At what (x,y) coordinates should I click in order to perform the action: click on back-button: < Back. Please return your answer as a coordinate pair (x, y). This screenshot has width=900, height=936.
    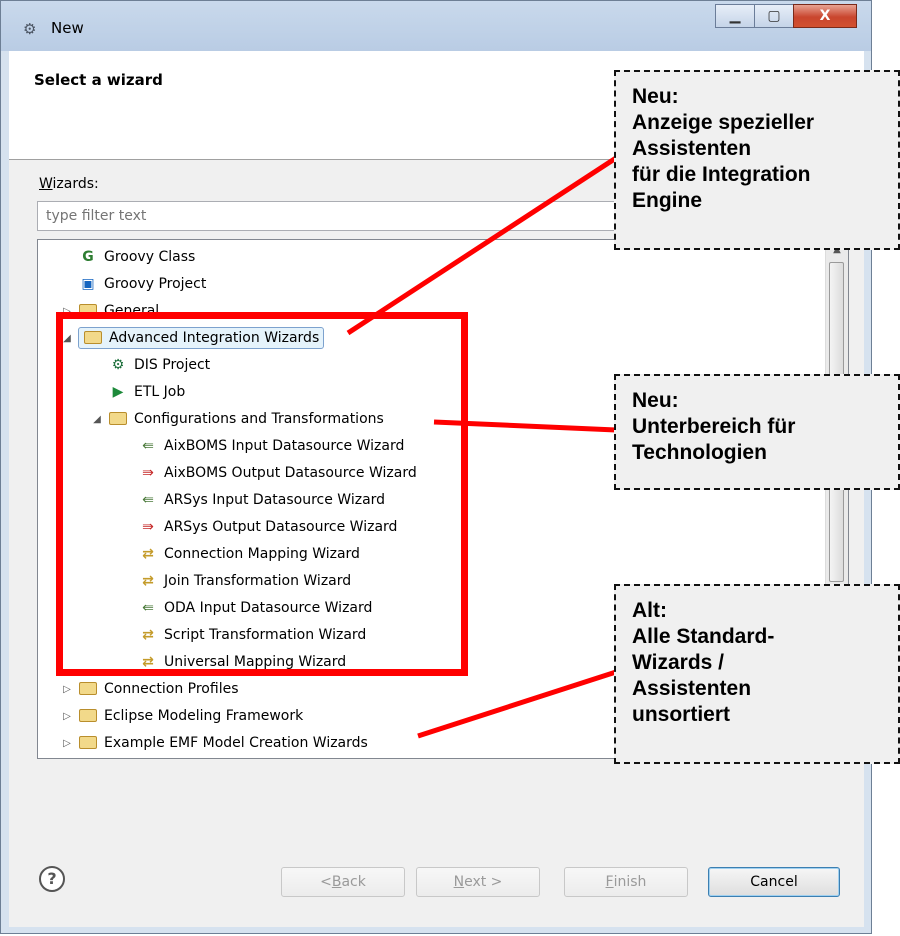
    Looking at the image, I should click on (343, 882).